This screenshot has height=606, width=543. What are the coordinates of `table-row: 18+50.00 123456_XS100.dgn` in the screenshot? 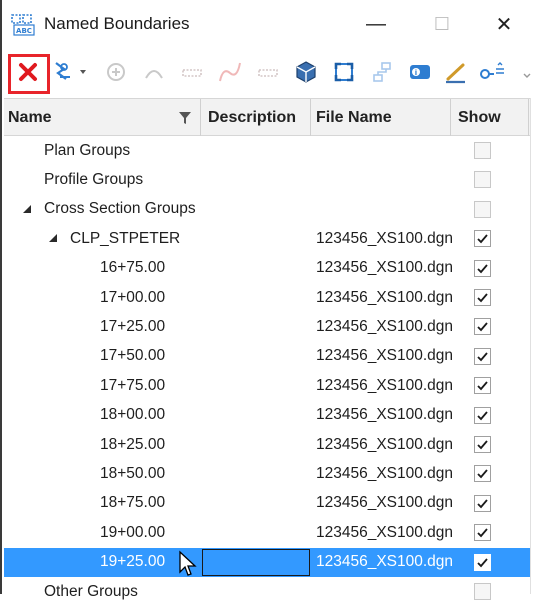 It's located at (267, 473).